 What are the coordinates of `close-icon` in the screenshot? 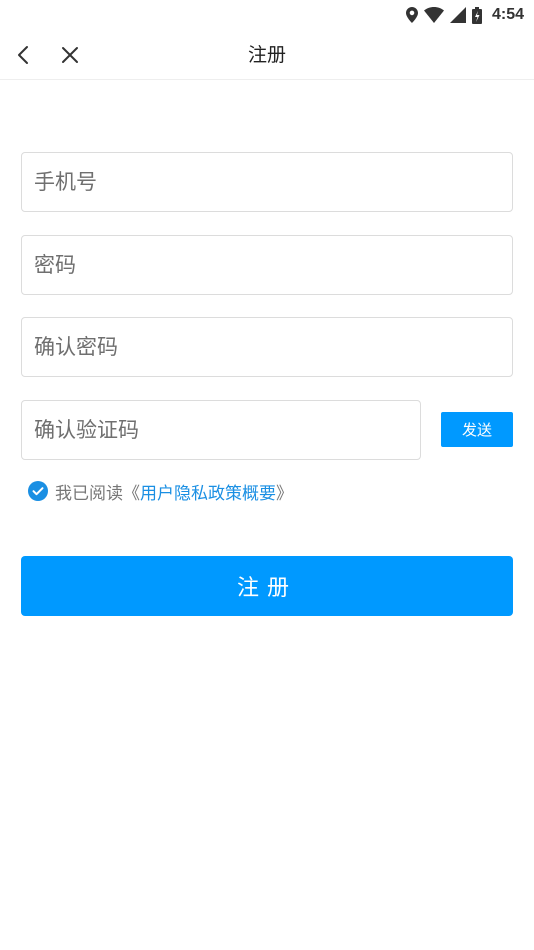 It's located at (70, 55).